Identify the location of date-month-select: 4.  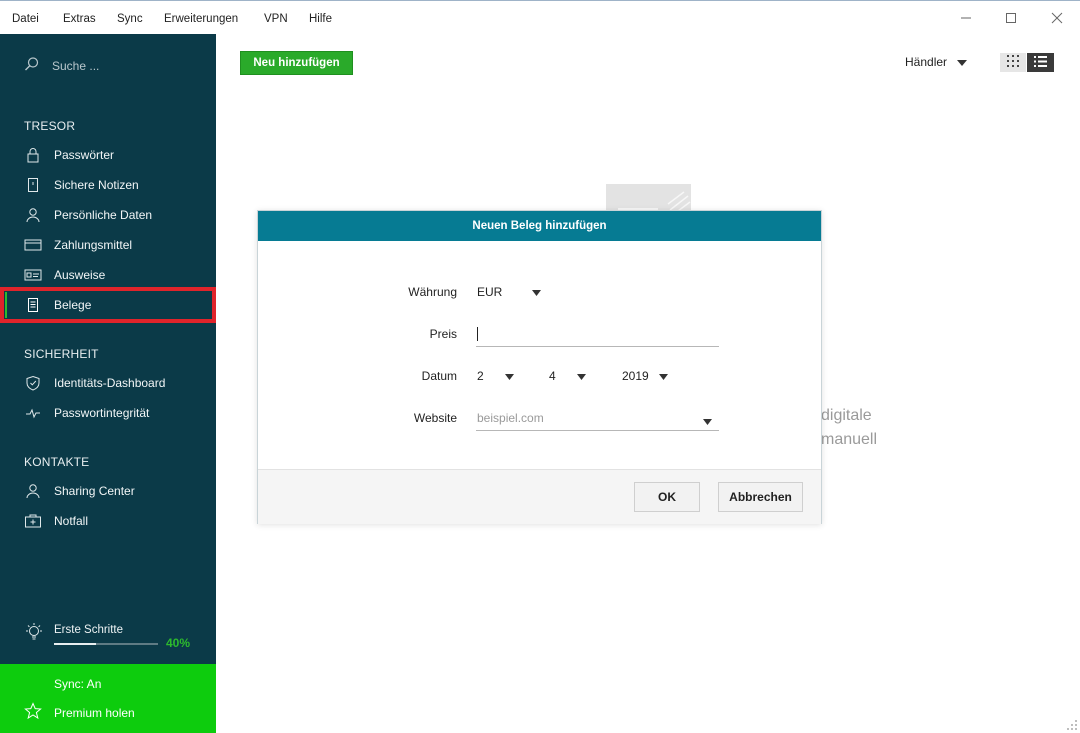
(567, 376).